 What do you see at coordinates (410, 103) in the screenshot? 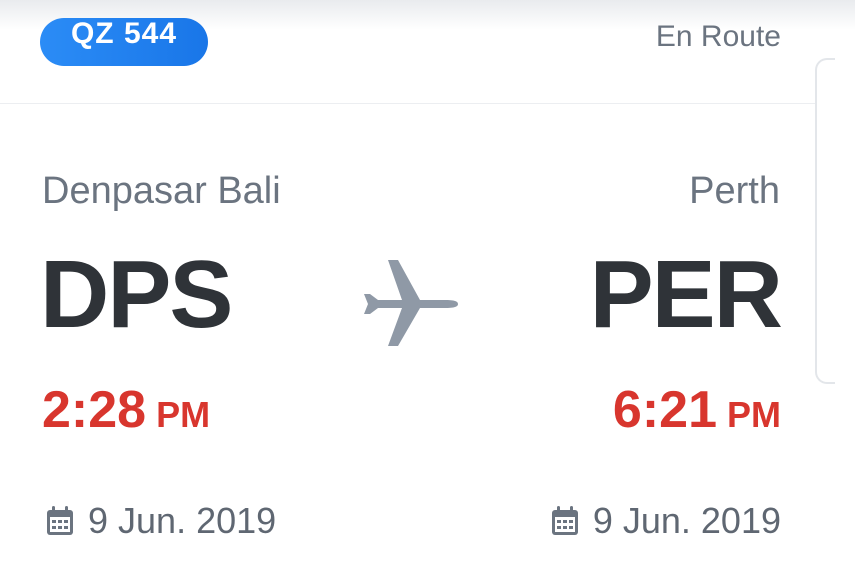
I see `header-divider` at bounding box center [410, 103].